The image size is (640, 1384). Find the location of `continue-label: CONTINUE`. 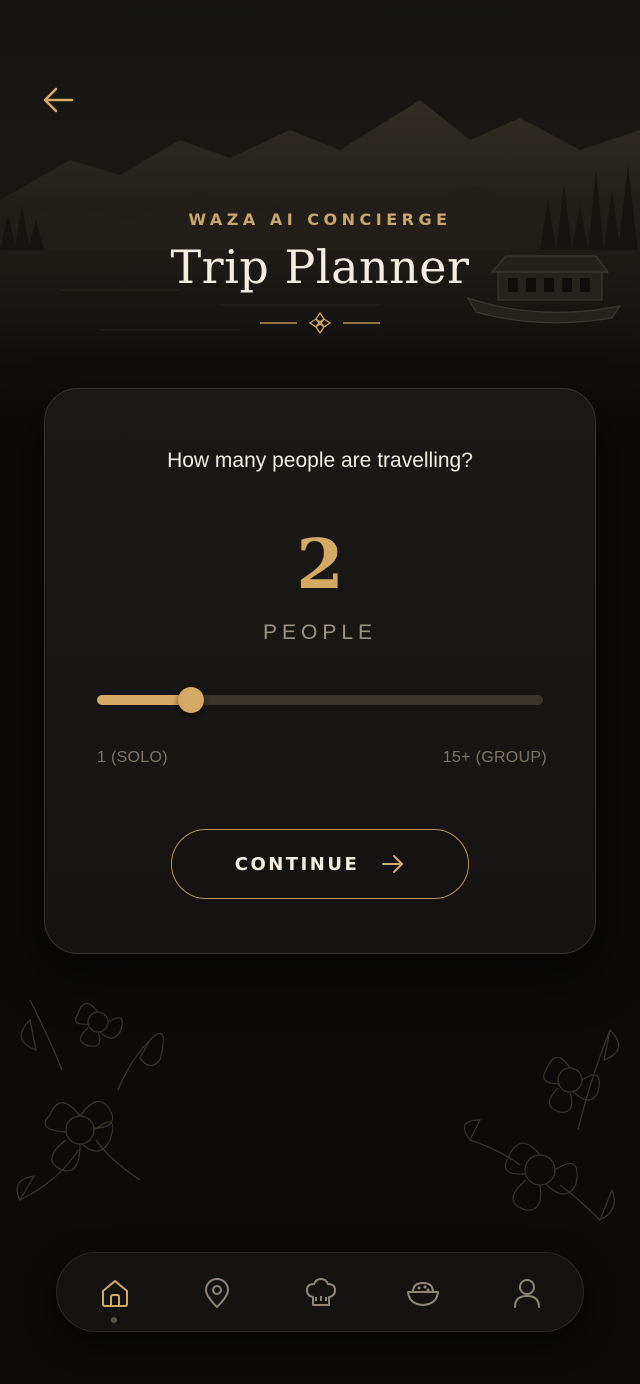

continue-label: CONTINUE is located at coordinates (297, 864).